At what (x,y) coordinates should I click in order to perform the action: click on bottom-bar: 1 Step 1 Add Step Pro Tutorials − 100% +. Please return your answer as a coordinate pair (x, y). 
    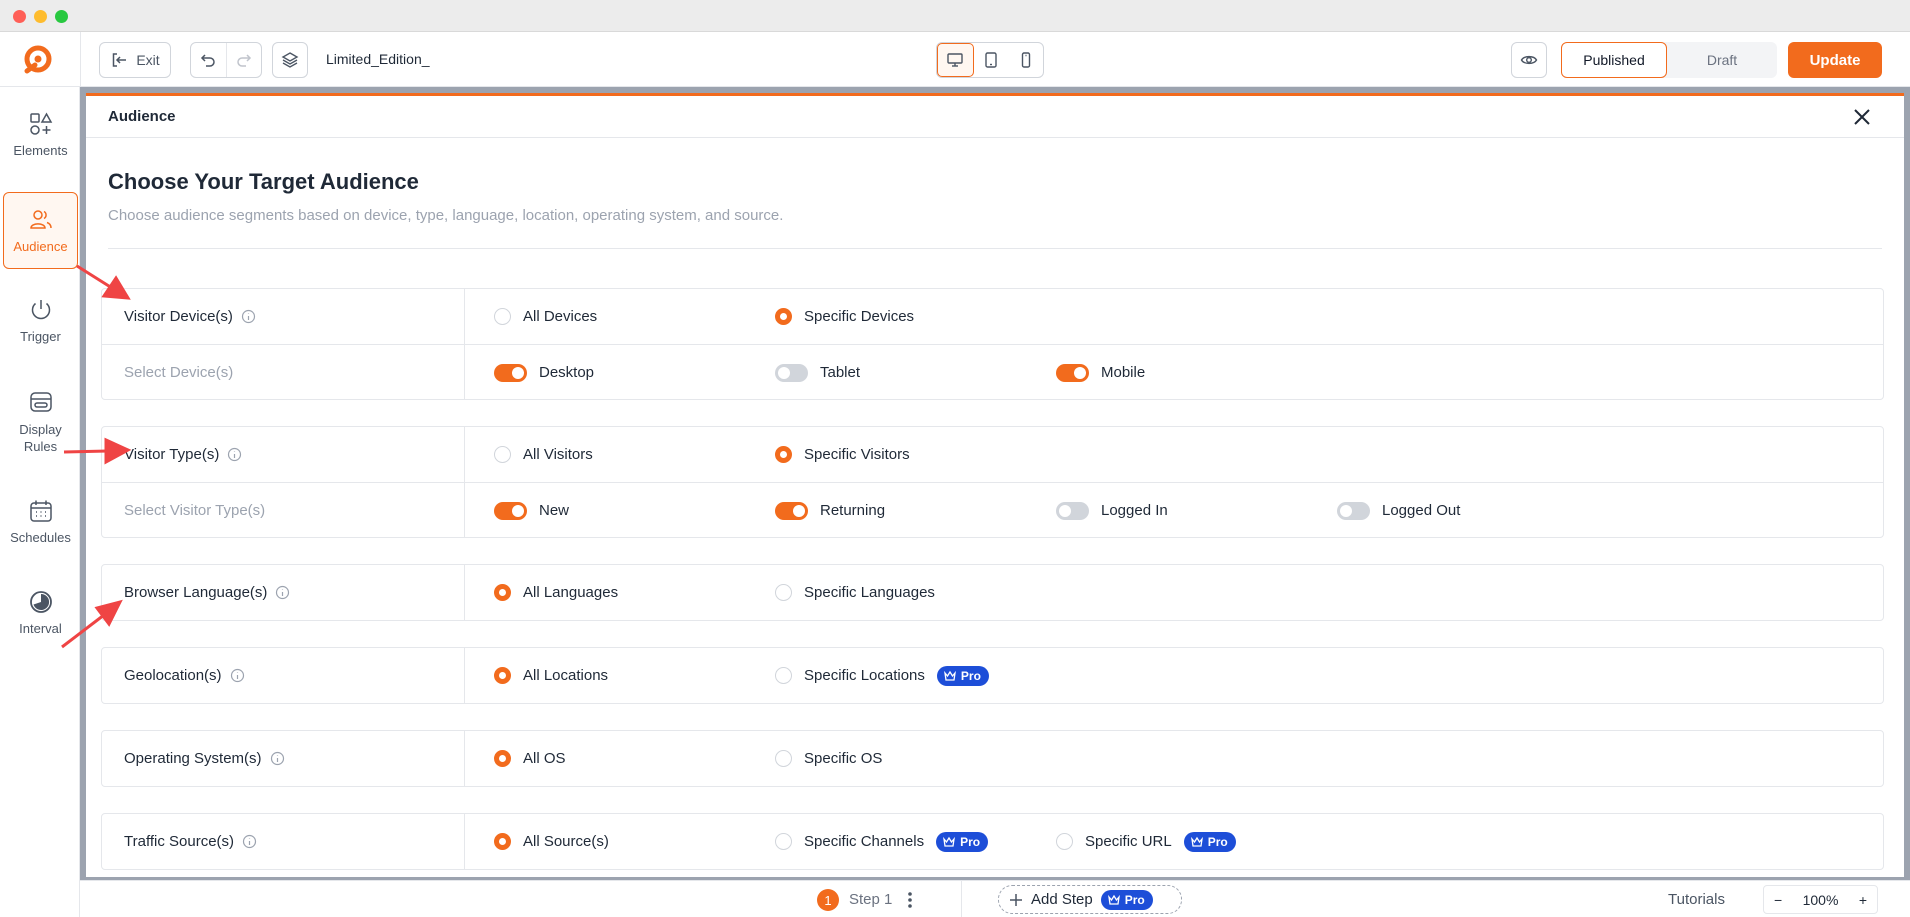
    Looking at the image, I should click on (995, 898).